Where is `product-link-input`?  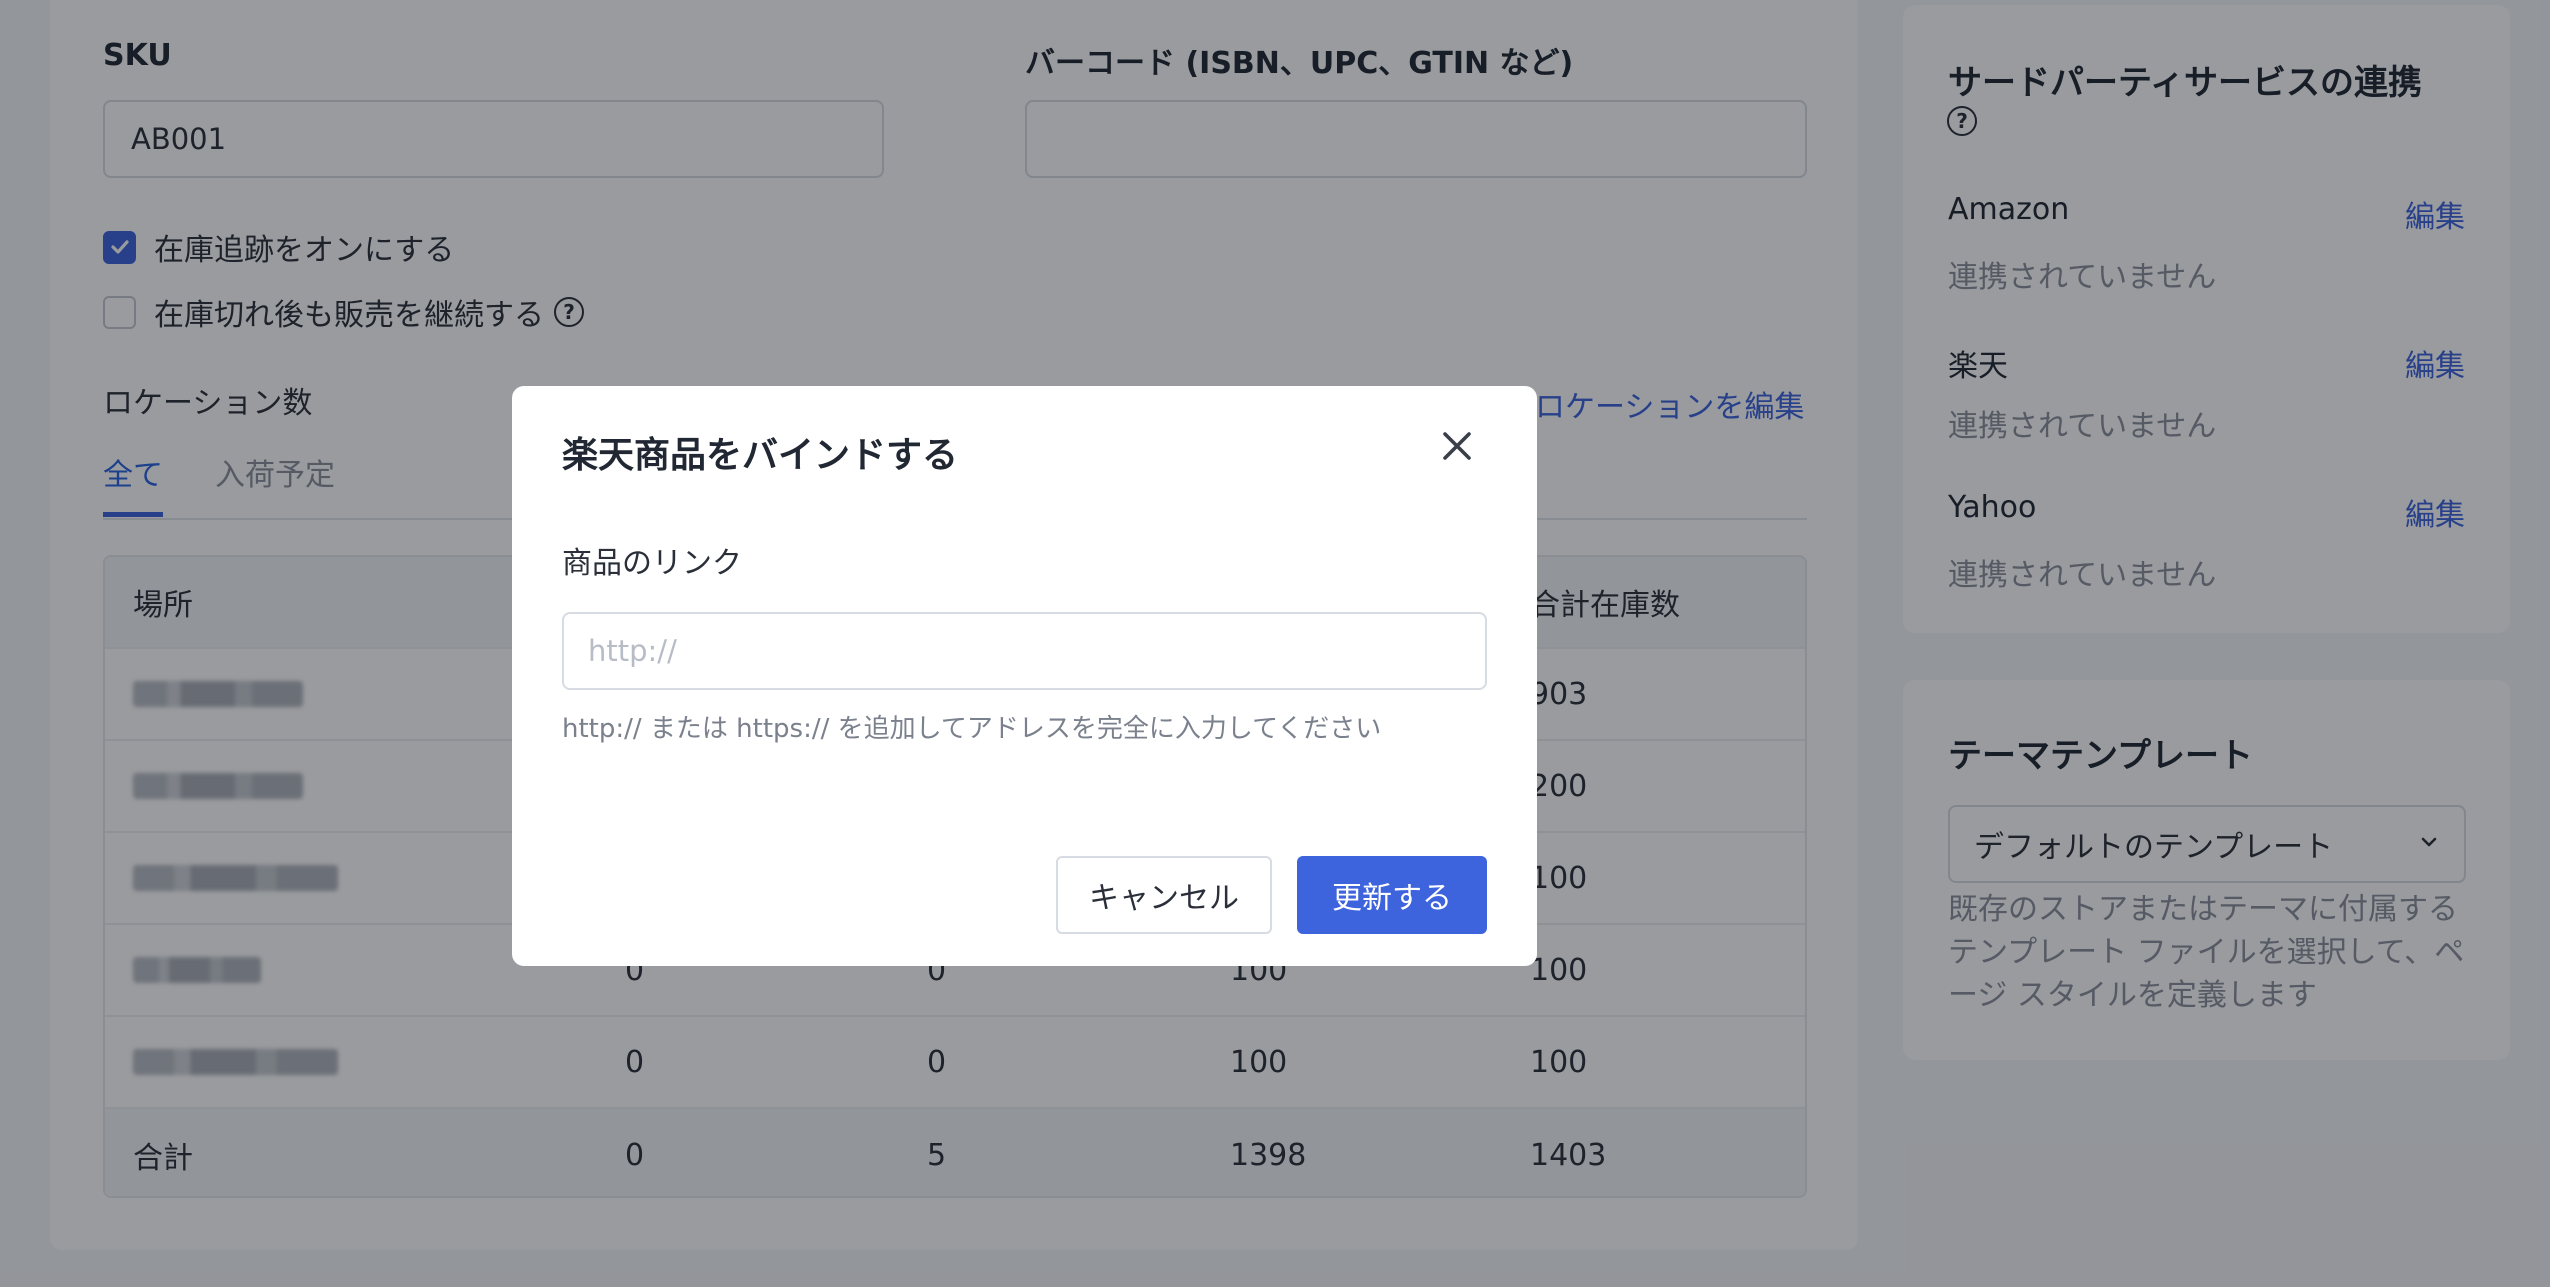 product-link-input is located at coordinates (1024, 651).